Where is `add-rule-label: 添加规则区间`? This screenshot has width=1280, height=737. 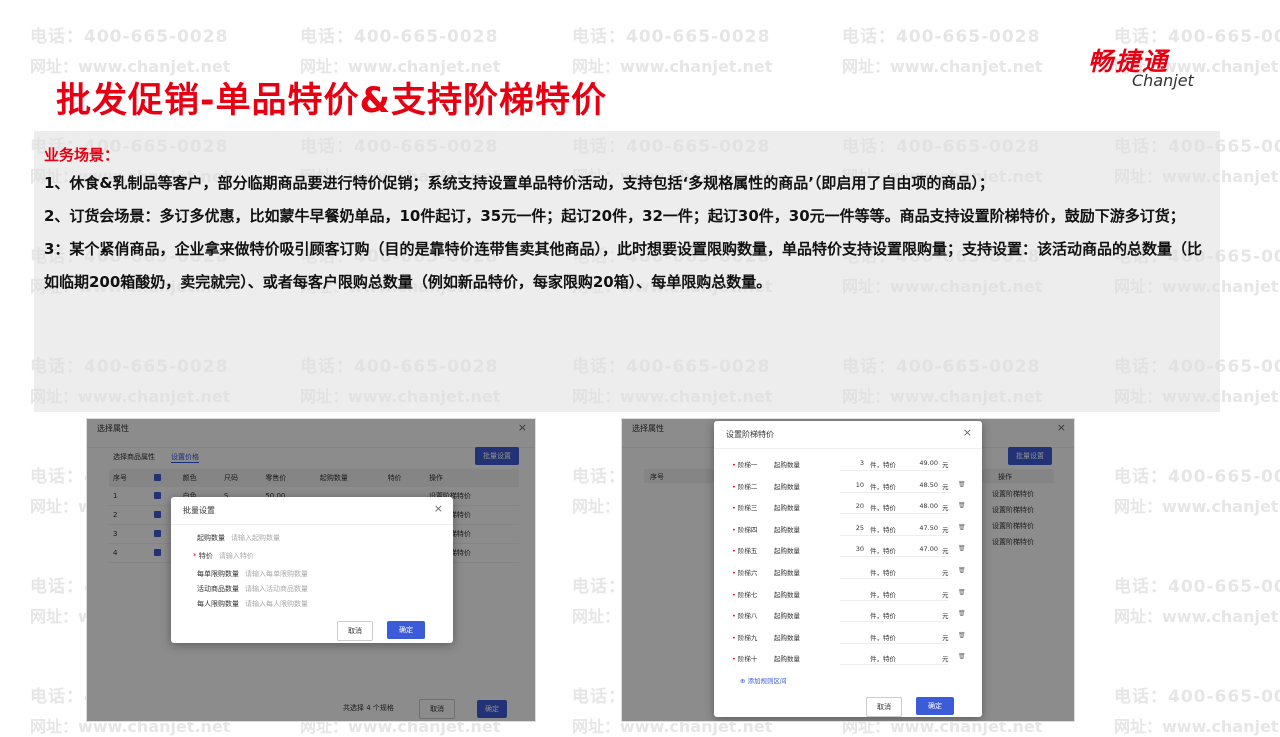 add-rule-label: 添加规则区间 is located at coordinates (767, 681).